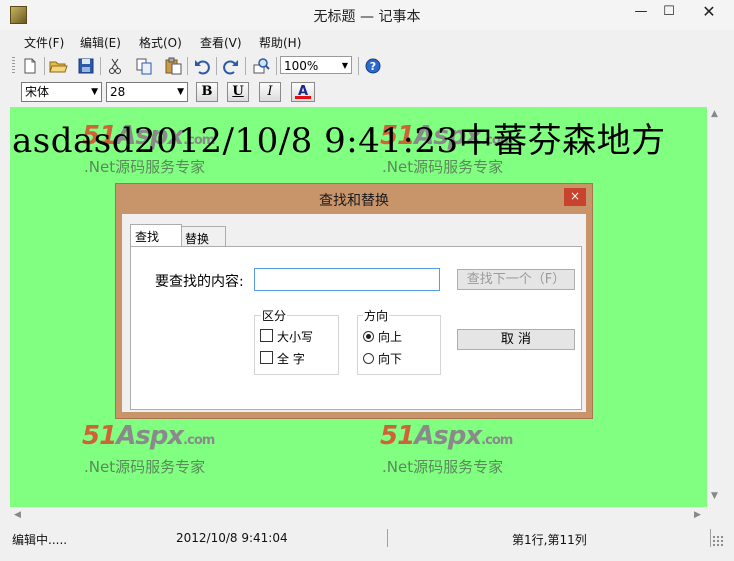 The image size is (734, 561). What do you see at coordinates (221, 42) in the screenshot?
I see `menu-view: 查看(V)` at bounding box center [221, 42].